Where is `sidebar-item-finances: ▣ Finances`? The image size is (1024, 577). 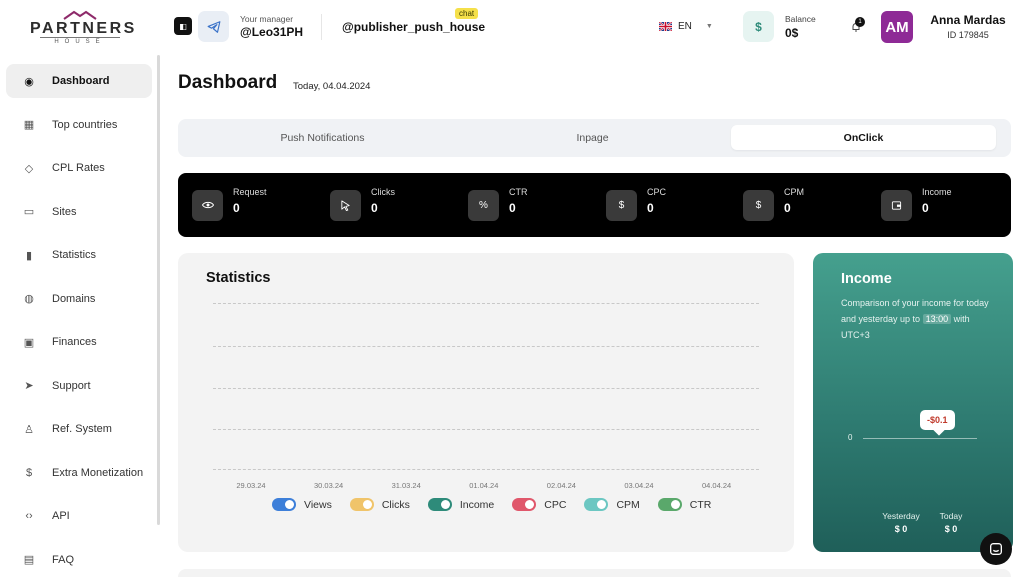
sidebar-item-finances: ▣ Finances is located at coordinates (79, 342).